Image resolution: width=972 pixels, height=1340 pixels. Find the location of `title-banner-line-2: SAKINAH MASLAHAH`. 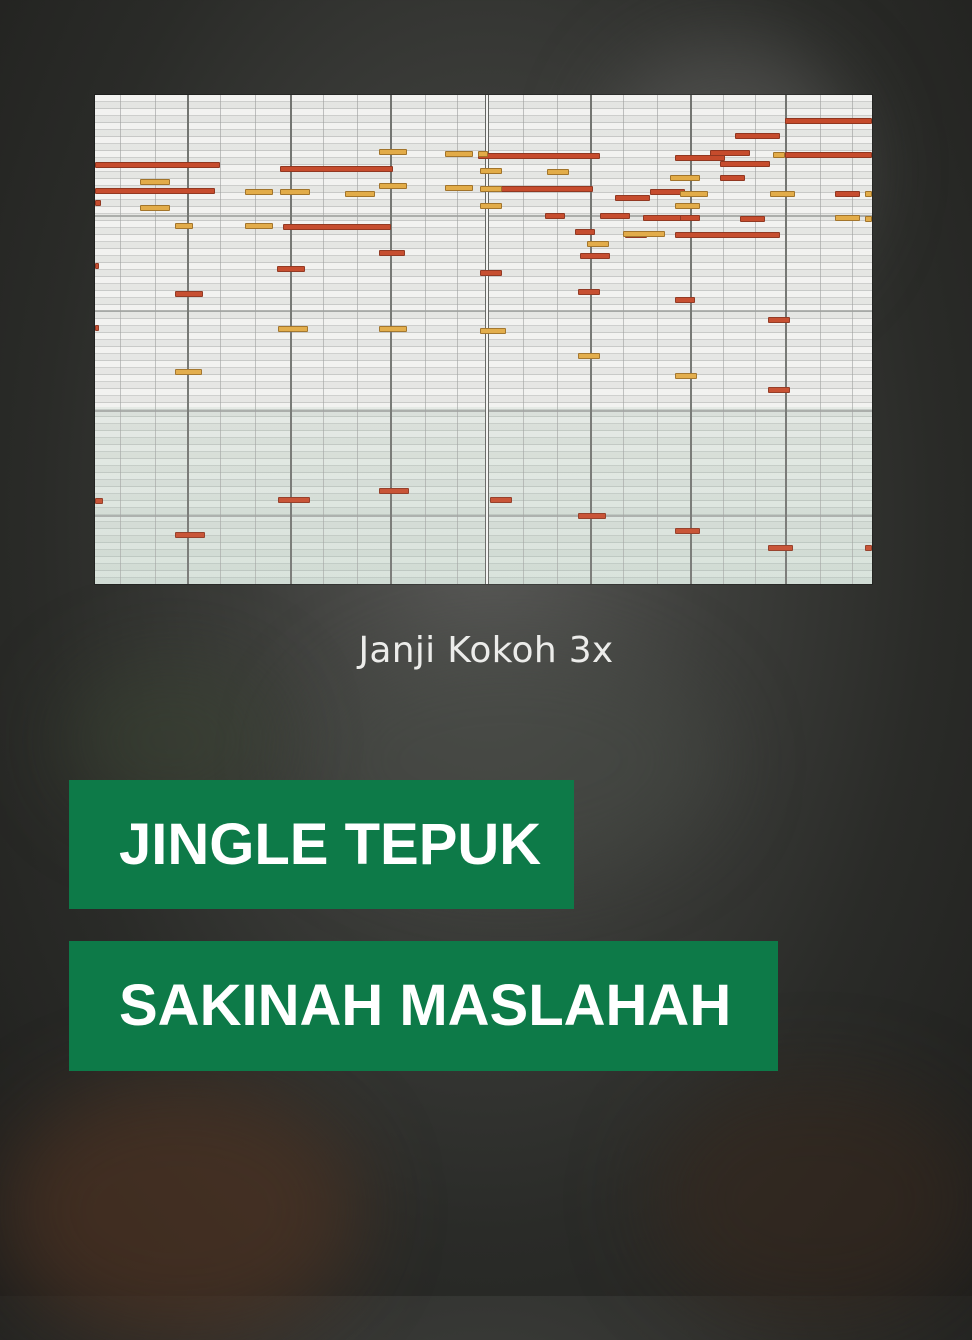

title-banner-line-2: SAKINAH MASLAHAH is located at coordinates (423, 1006).